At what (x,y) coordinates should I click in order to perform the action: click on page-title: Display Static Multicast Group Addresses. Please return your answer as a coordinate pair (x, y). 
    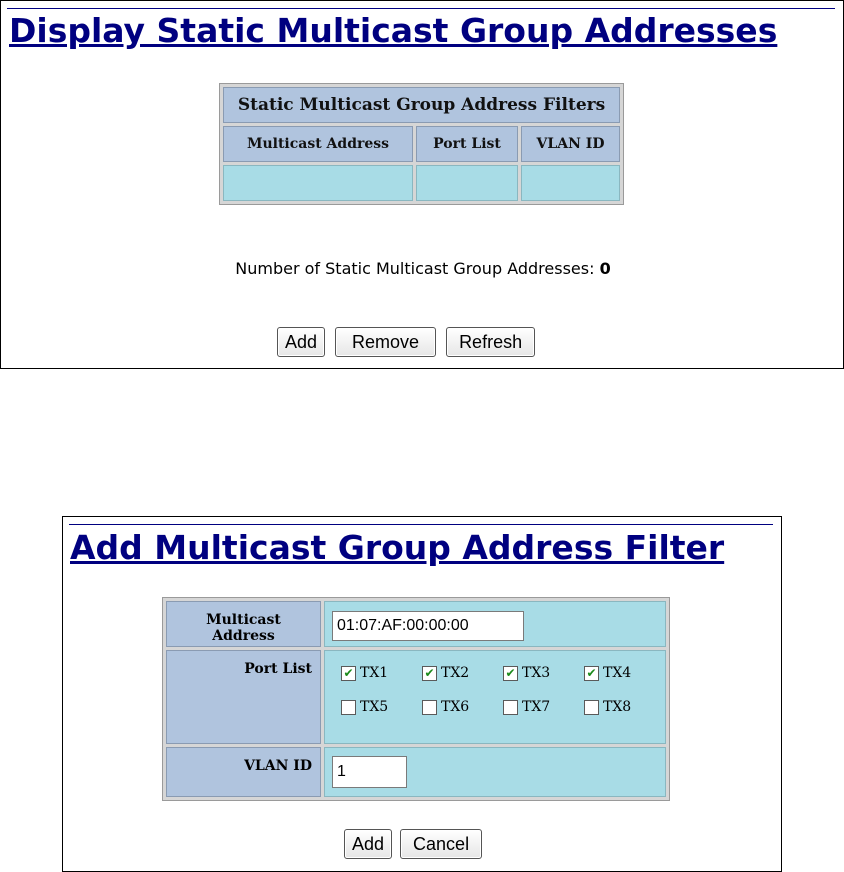
    Looking at the image, I should click on (393, 30).